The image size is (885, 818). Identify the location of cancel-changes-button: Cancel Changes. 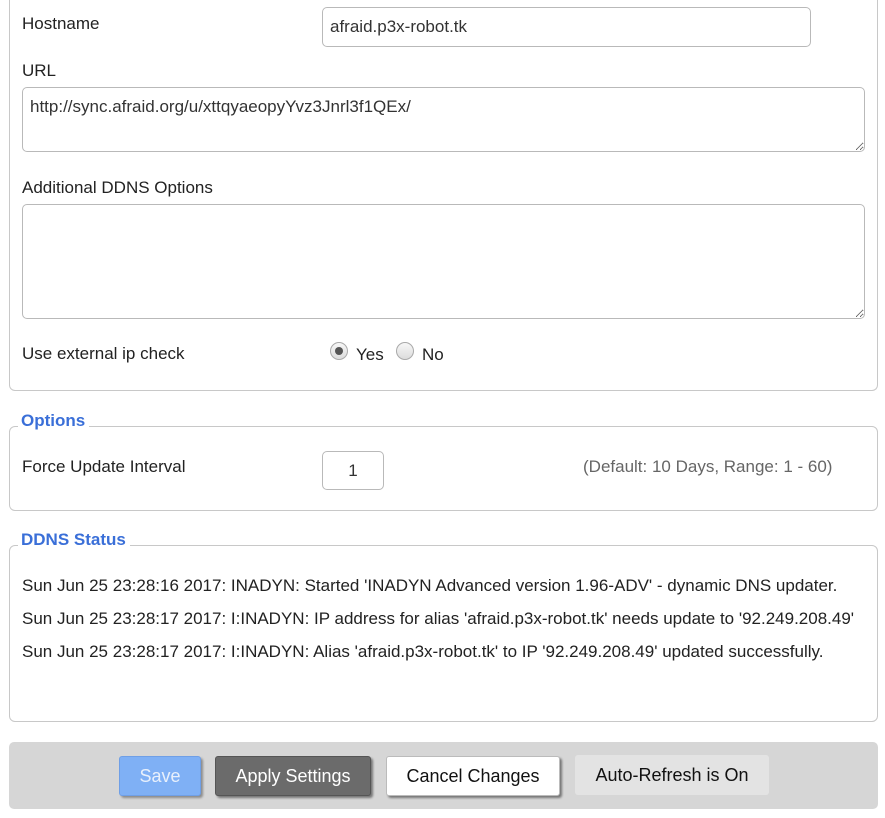
(473, 776).